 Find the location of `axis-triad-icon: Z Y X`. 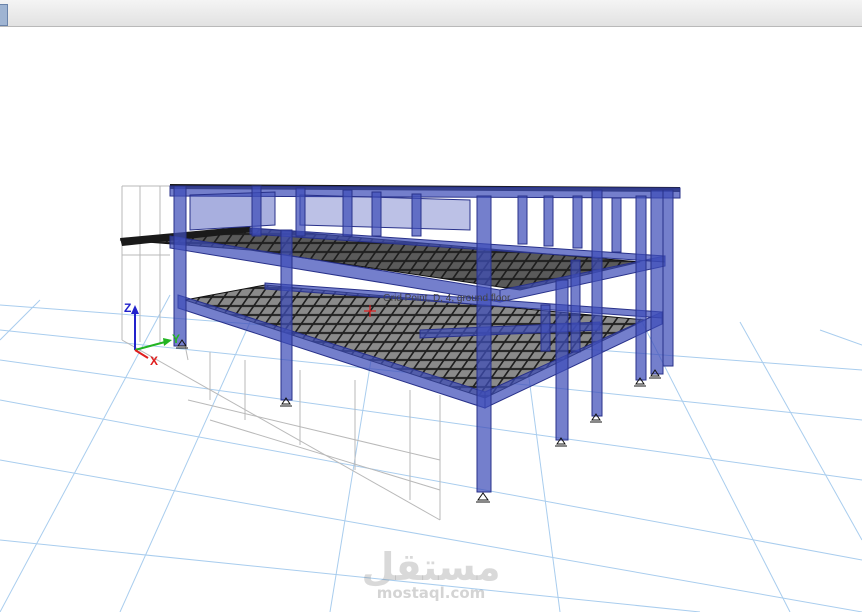

axis-triad-icon: Z Y X is located at coordinates (152, 334).